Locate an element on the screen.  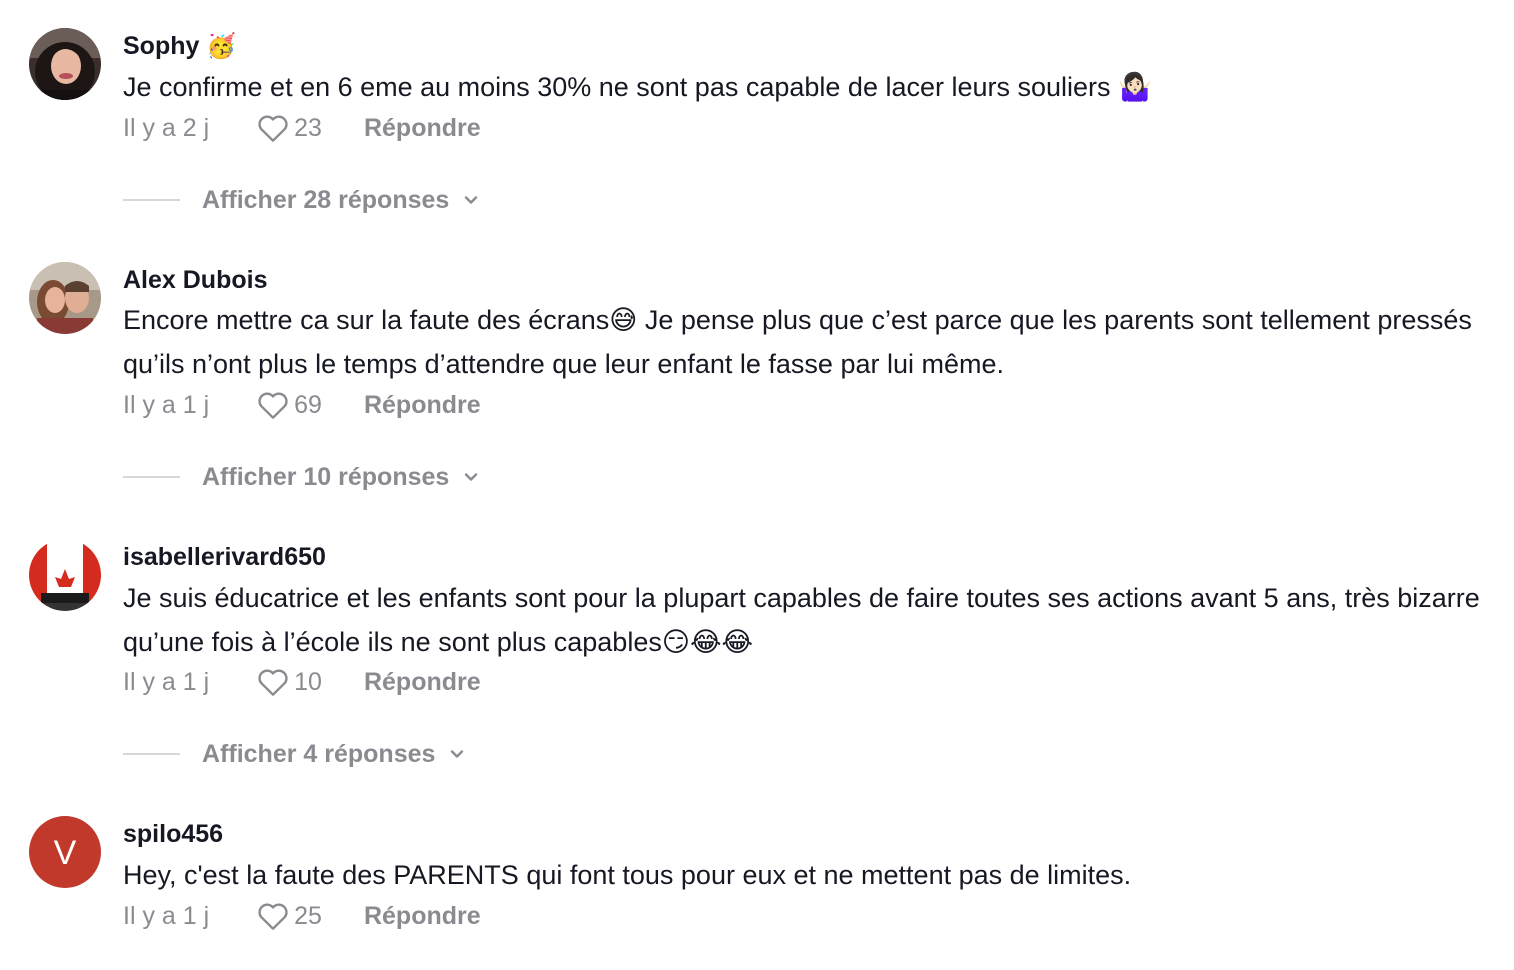
view-replies-label: Afficher 4 réponses is located at coordinates (319, 753).